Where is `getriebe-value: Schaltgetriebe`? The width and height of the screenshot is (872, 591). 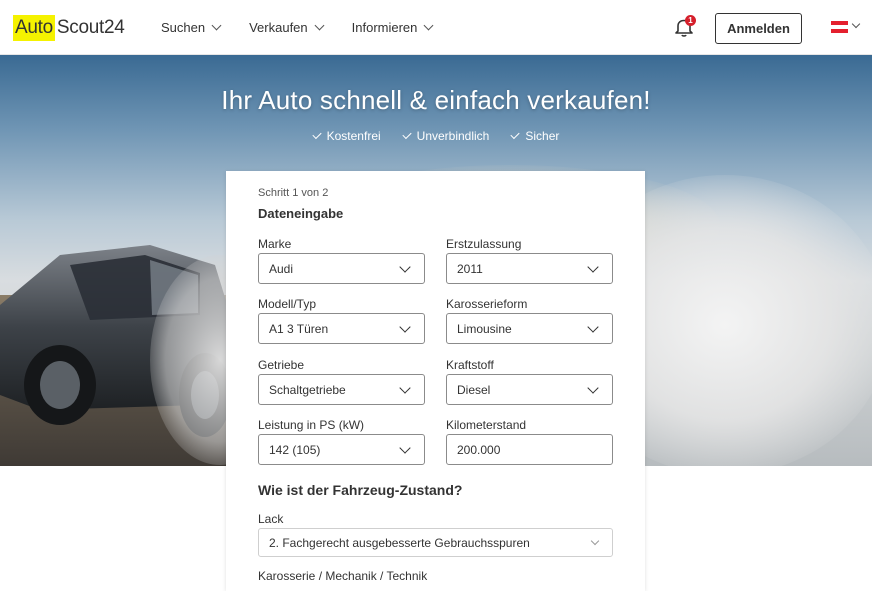 getriebe-value: Schaltgetriebe is located at coordinates (307, 389).